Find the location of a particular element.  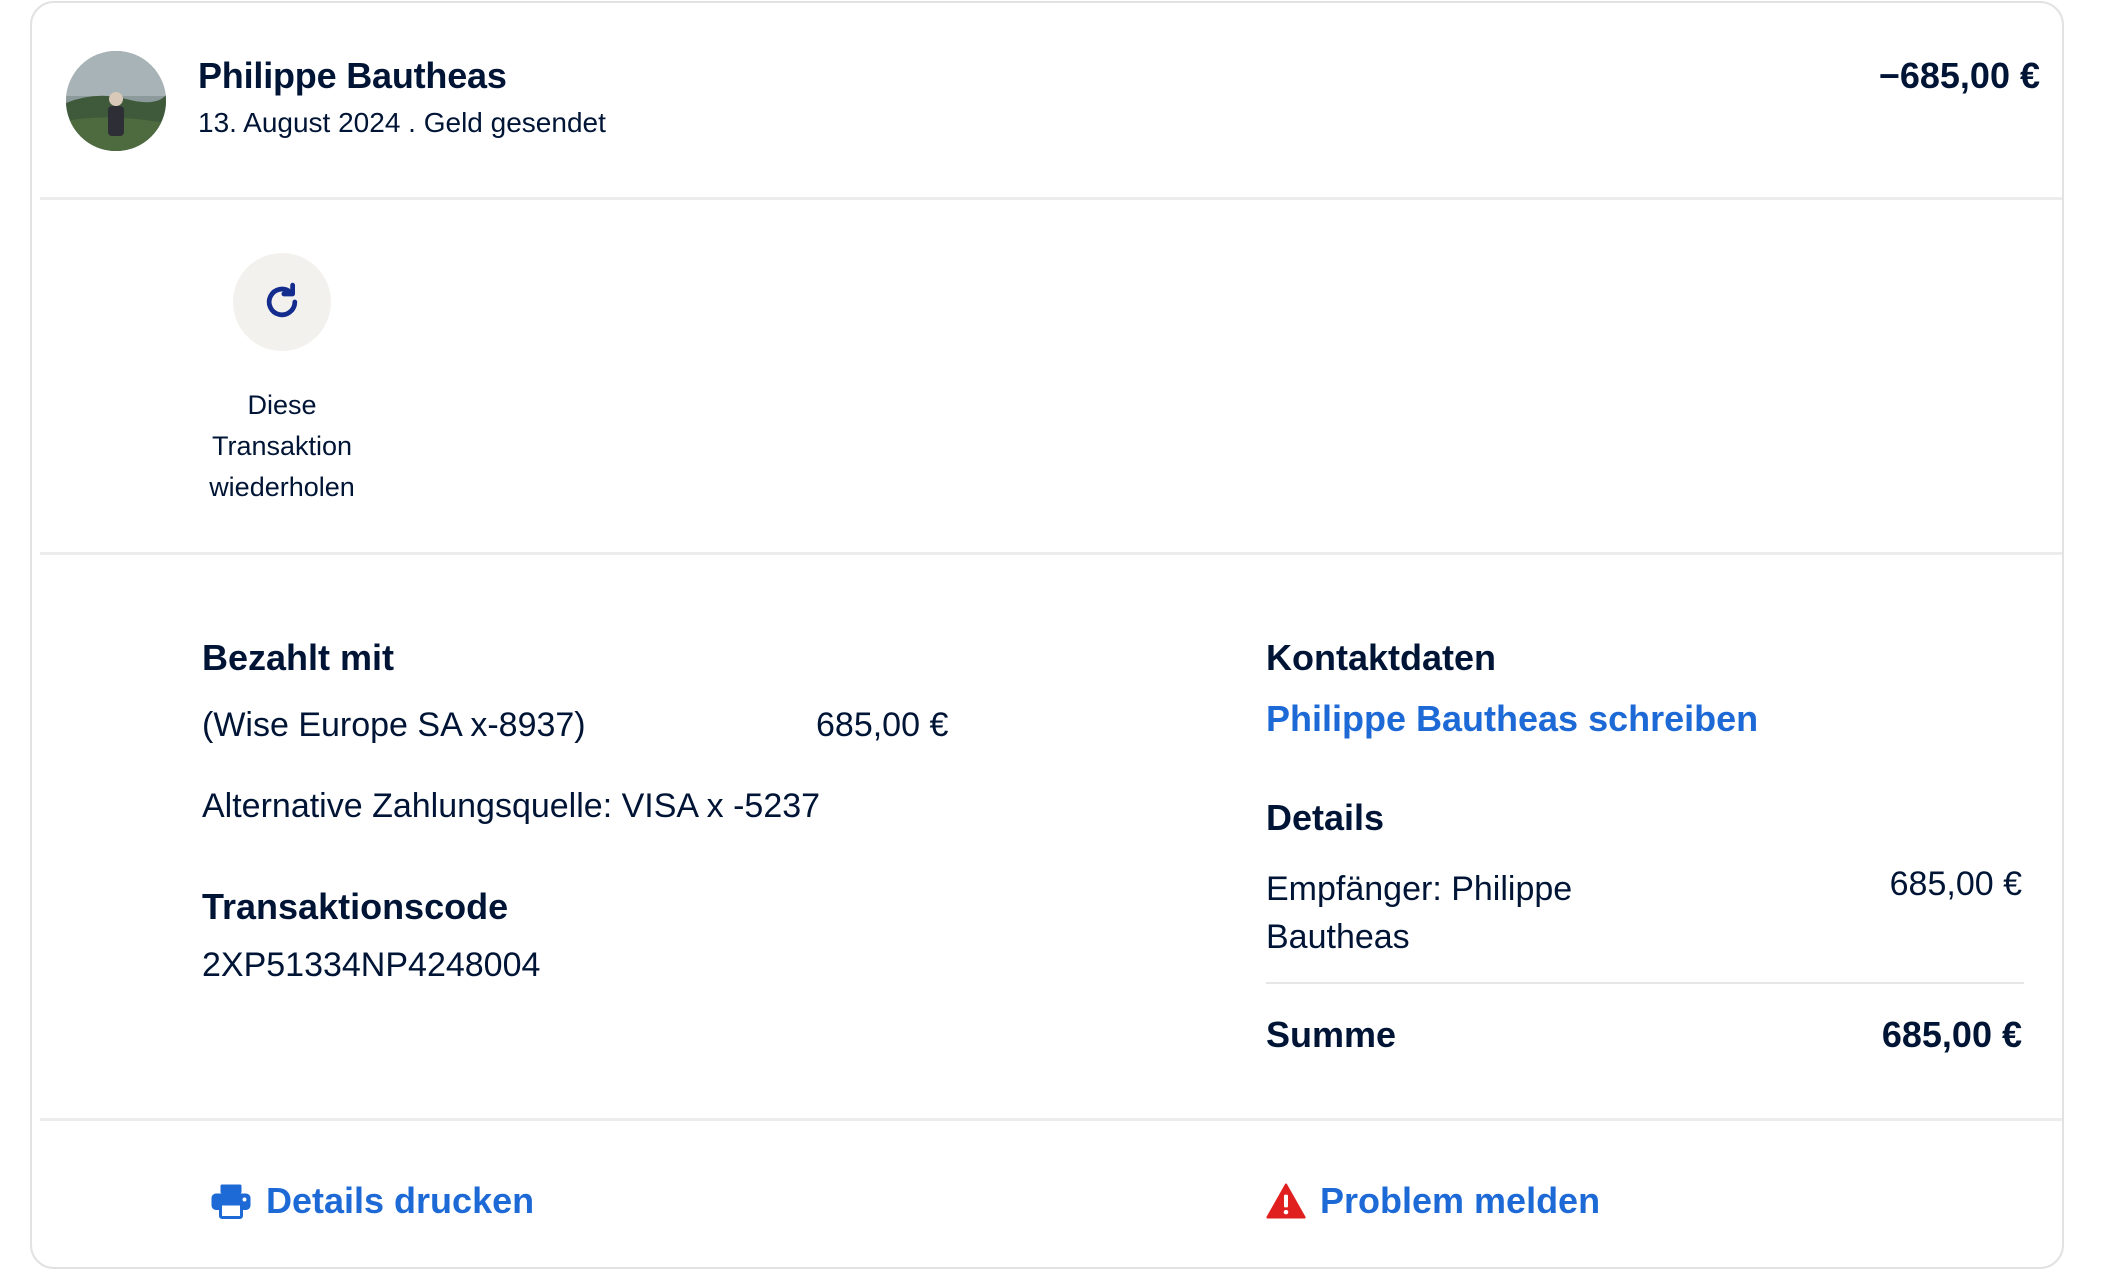

avatar is located at coordinates (116, 101).